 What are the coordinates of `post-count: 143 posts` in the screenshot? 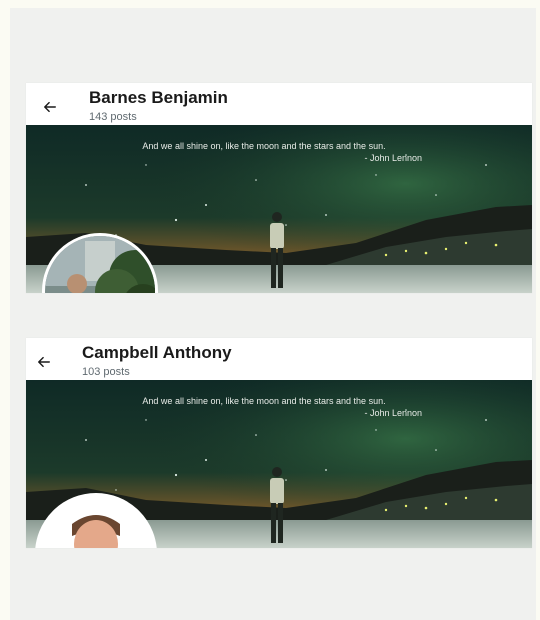 It's located at (113, 117).